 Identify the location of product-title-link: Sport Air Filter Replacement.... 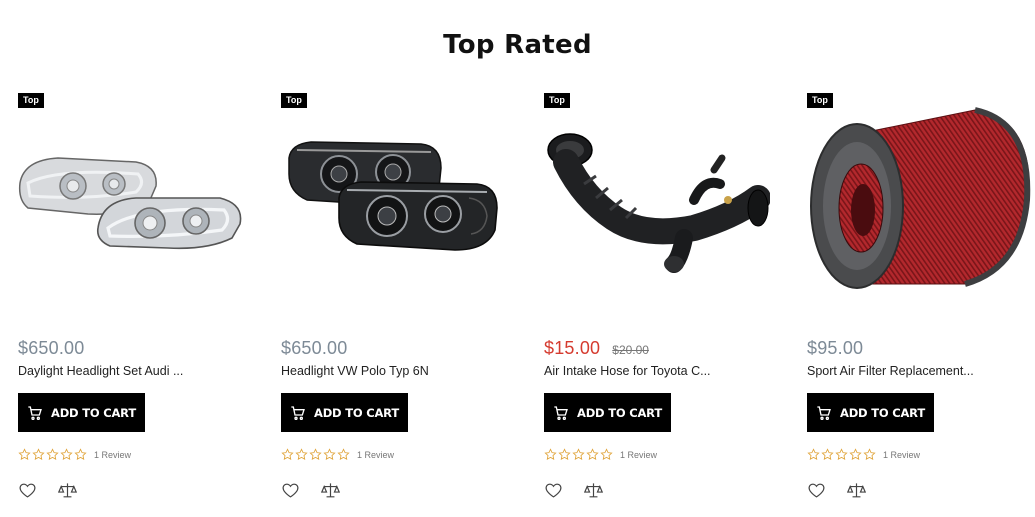
(920, 371).